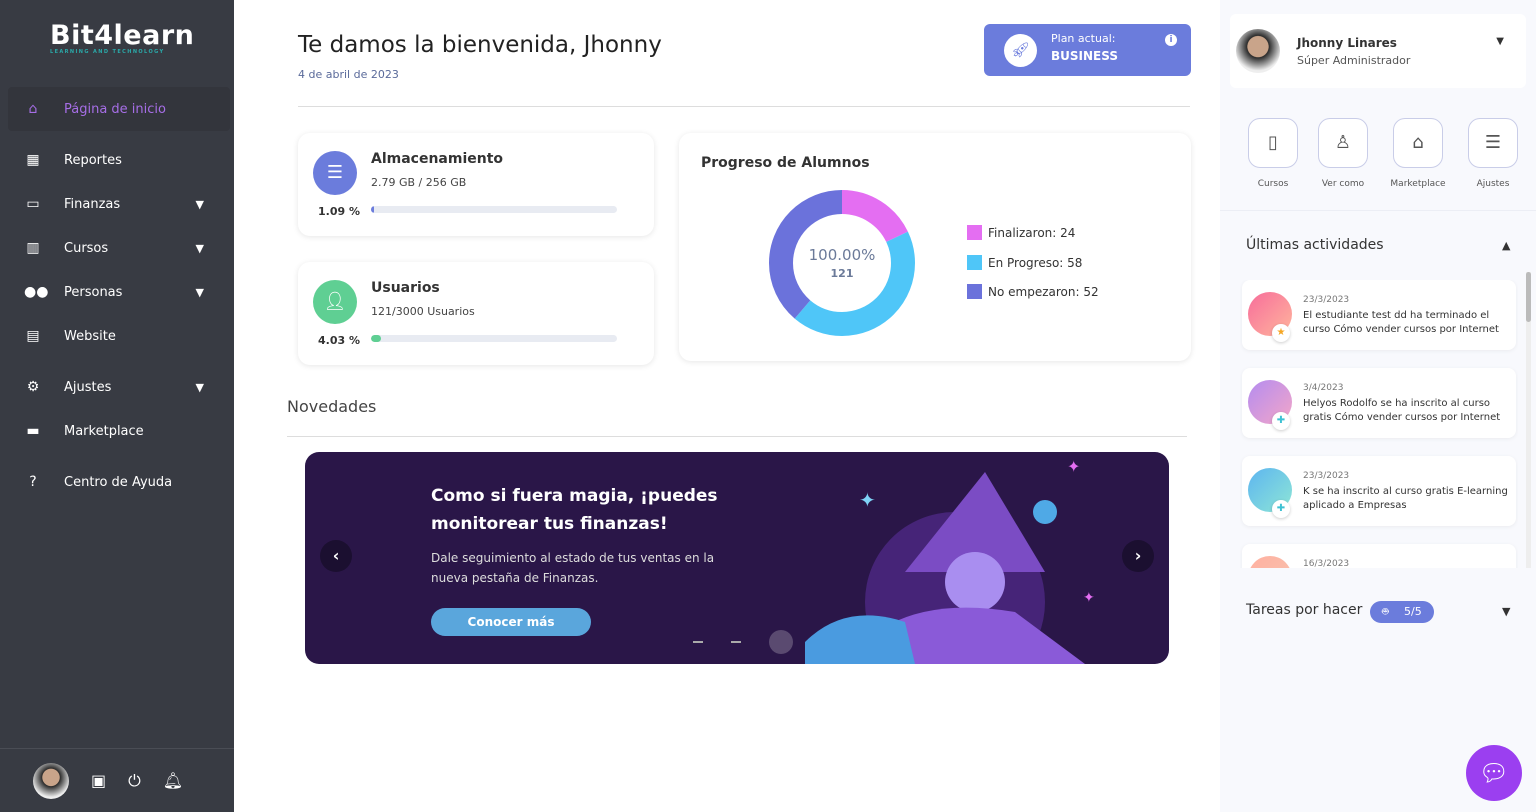  I want to click on users-detail: 121/3000 Usuarios, so click(423, 311).